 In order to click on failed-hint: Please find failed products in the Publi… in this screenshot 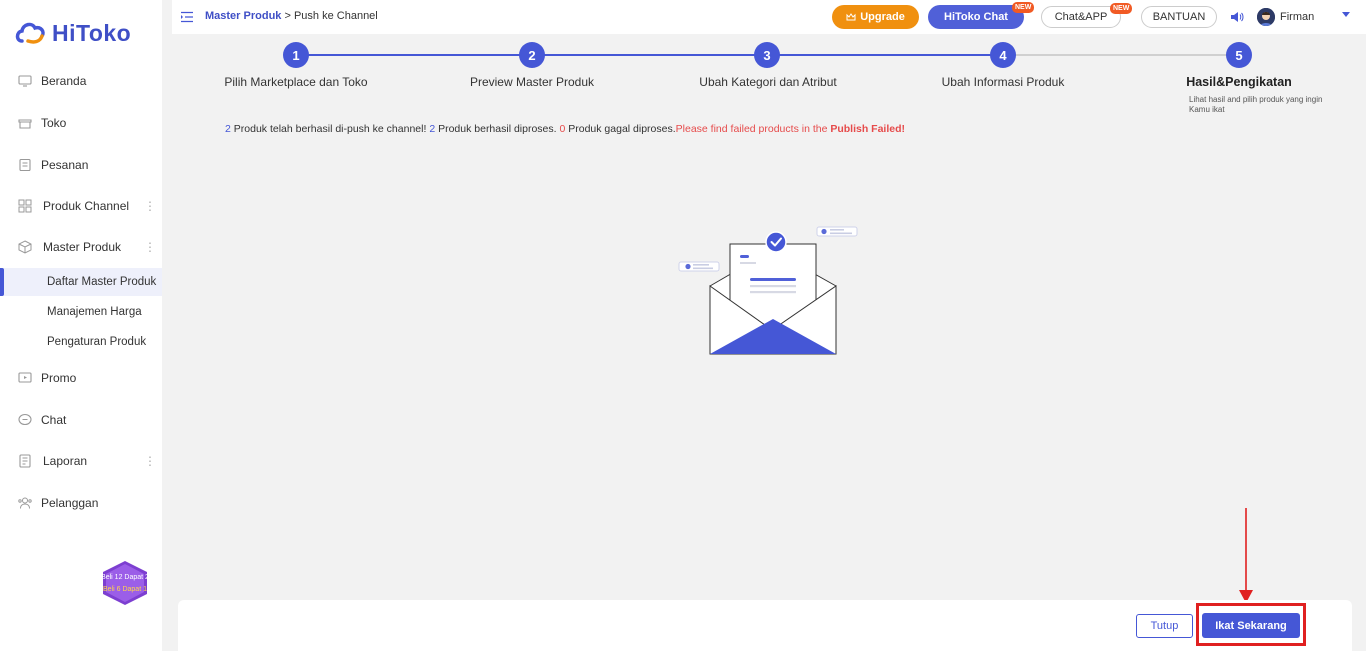, I will do `click(790, 129)`.